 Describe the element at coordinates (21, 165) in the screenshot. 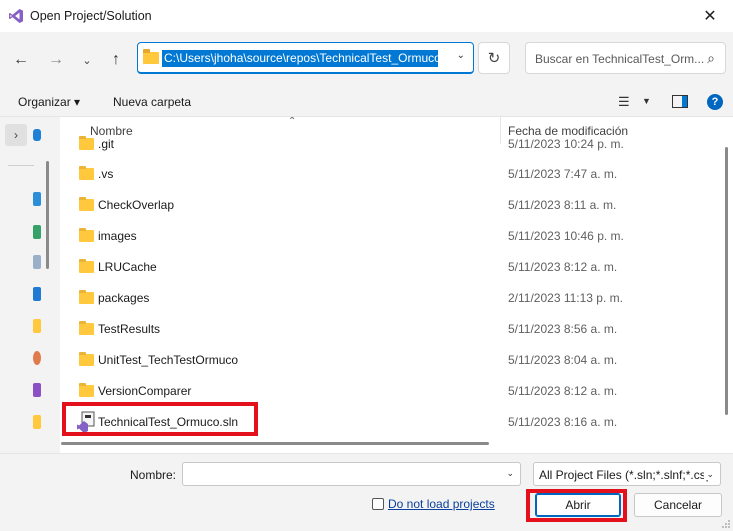

I see `sidebar-divider` at that location.